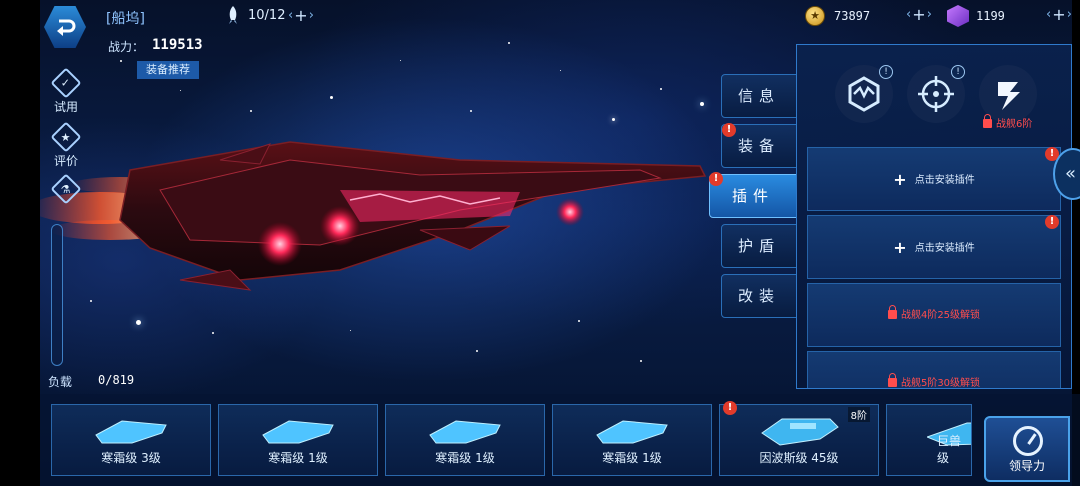 This screenshot has width=1080, height=486. What do you see at coordinates (267, 15) in the screenshot?
I see `ship-slot-count: 10/12` at bounding box center [267, 15].